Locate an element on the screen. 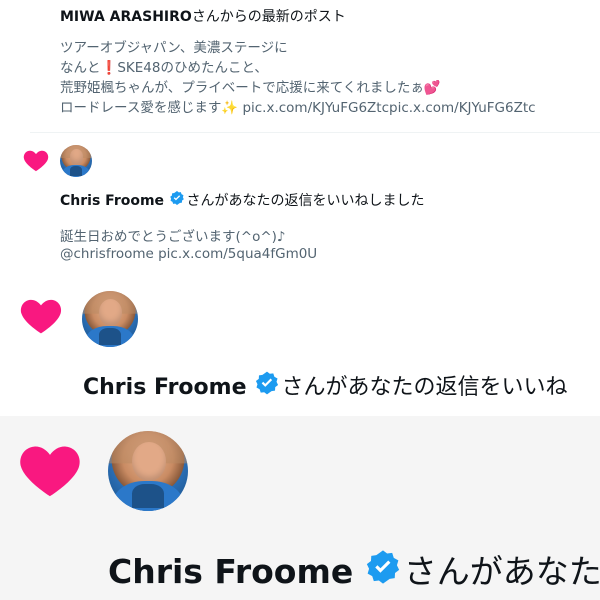  notification-action: さんがあなた is located at coordinates (501, 571).